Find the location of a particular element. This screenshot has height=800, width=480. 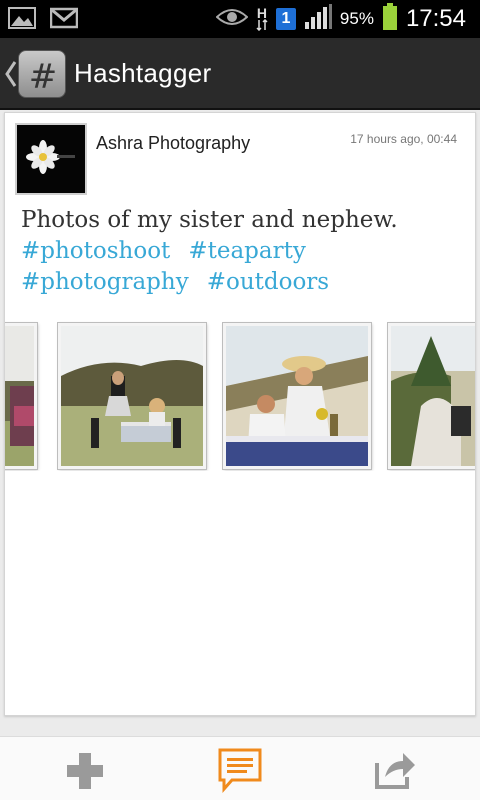

action-bar: # Hashtagger is located at coordinates (240, 74).